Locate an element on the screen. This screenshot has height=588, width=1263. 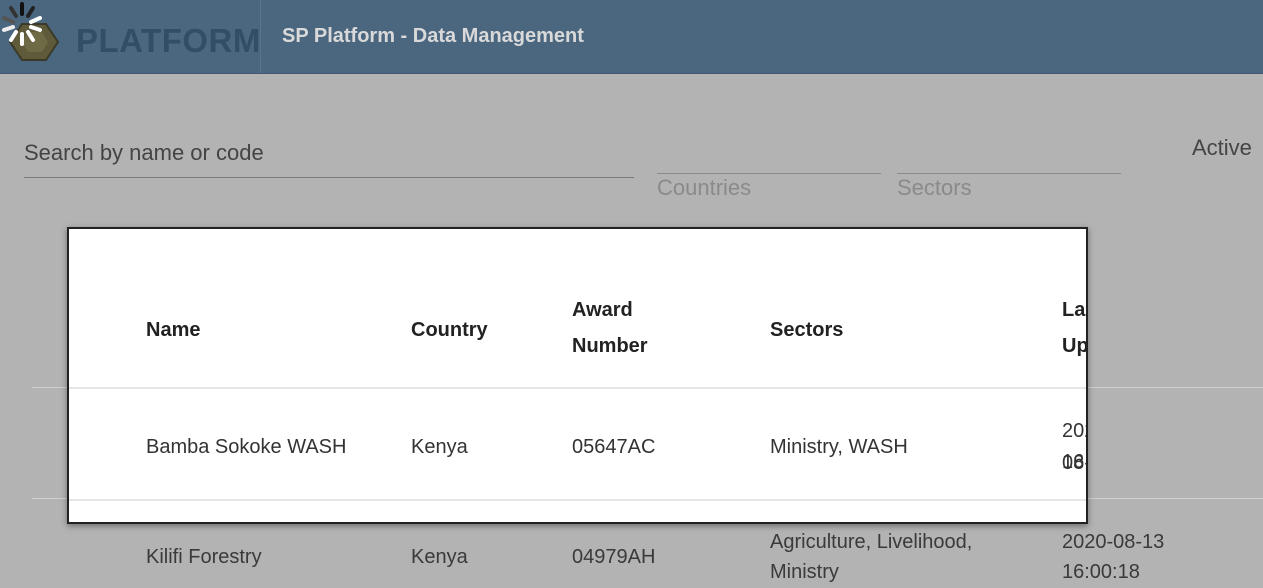
countries-filter-placeholder: Countries is located at coordinates (704, 187).